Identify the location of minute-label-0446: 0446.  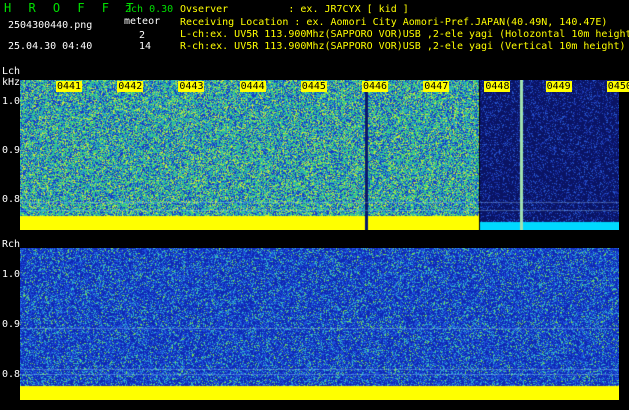
(375, 86).